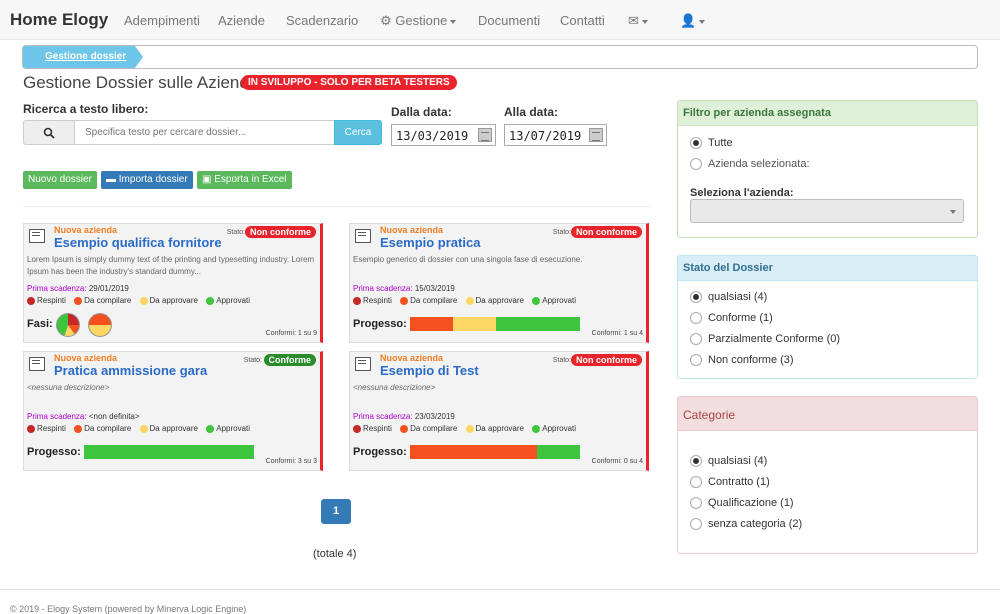  What do you see at coordinates (429, 370) in the screenshot?
I see `card-title: Esempio di Test` at bounding box center [429, 370].